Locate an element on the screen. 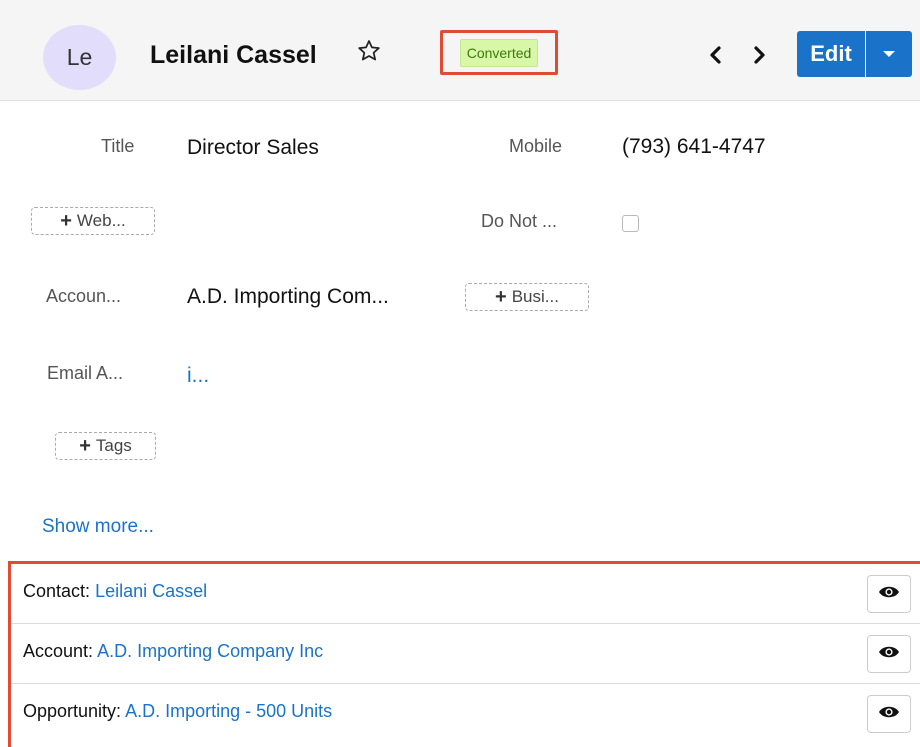 This screenshot has height=747, width=920. related-row-text: Account: A.D. Importing Company Inc is located at coordinates (173, 651).